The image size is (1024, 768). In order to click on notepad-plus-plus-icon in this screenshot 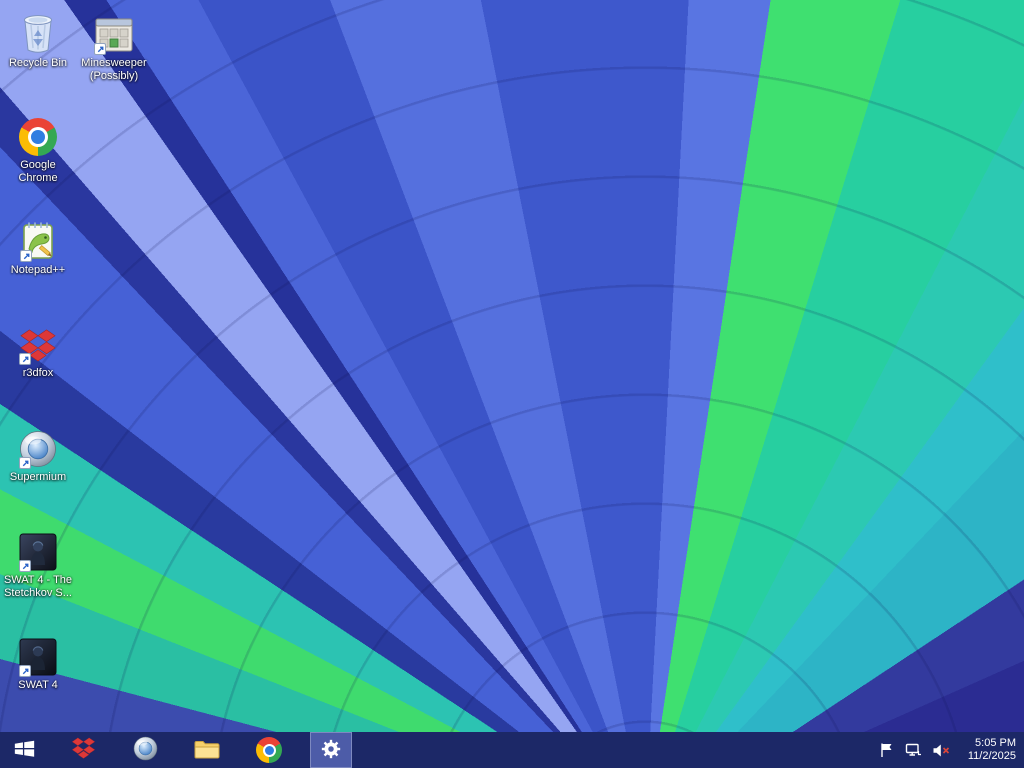, I will do `click(38, 239)`.